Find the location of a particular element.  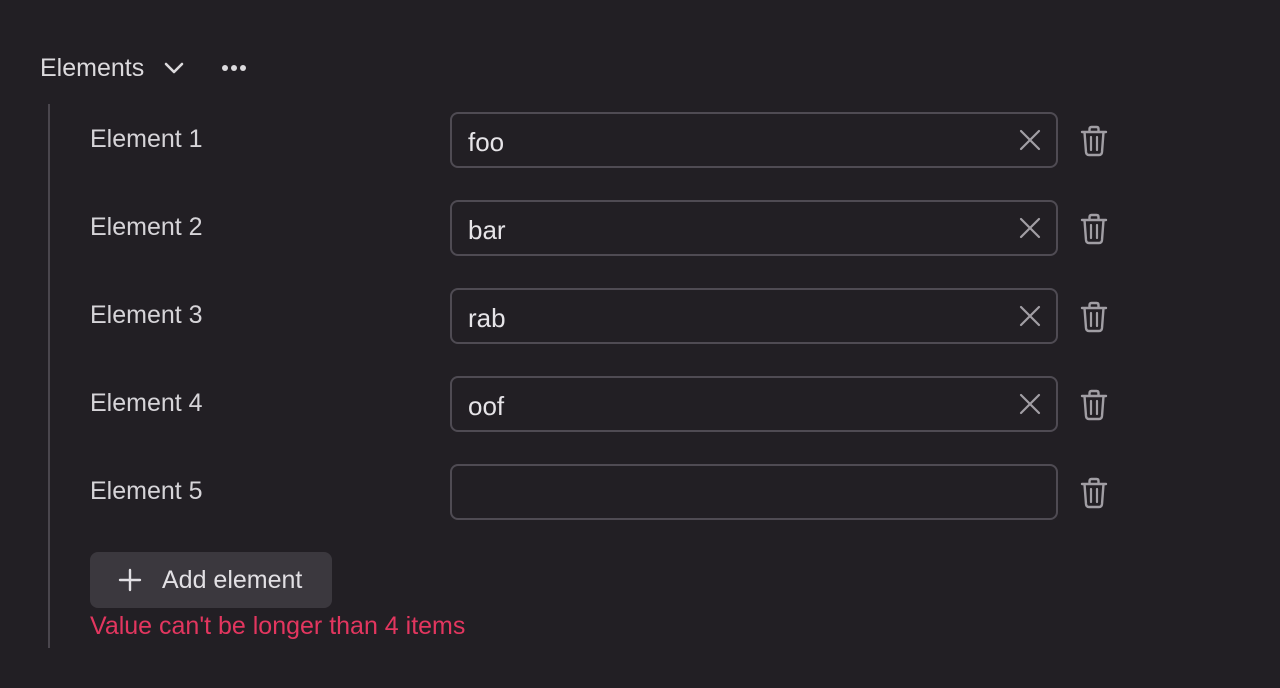

element-input: rab is located at coordinates (754, 316).